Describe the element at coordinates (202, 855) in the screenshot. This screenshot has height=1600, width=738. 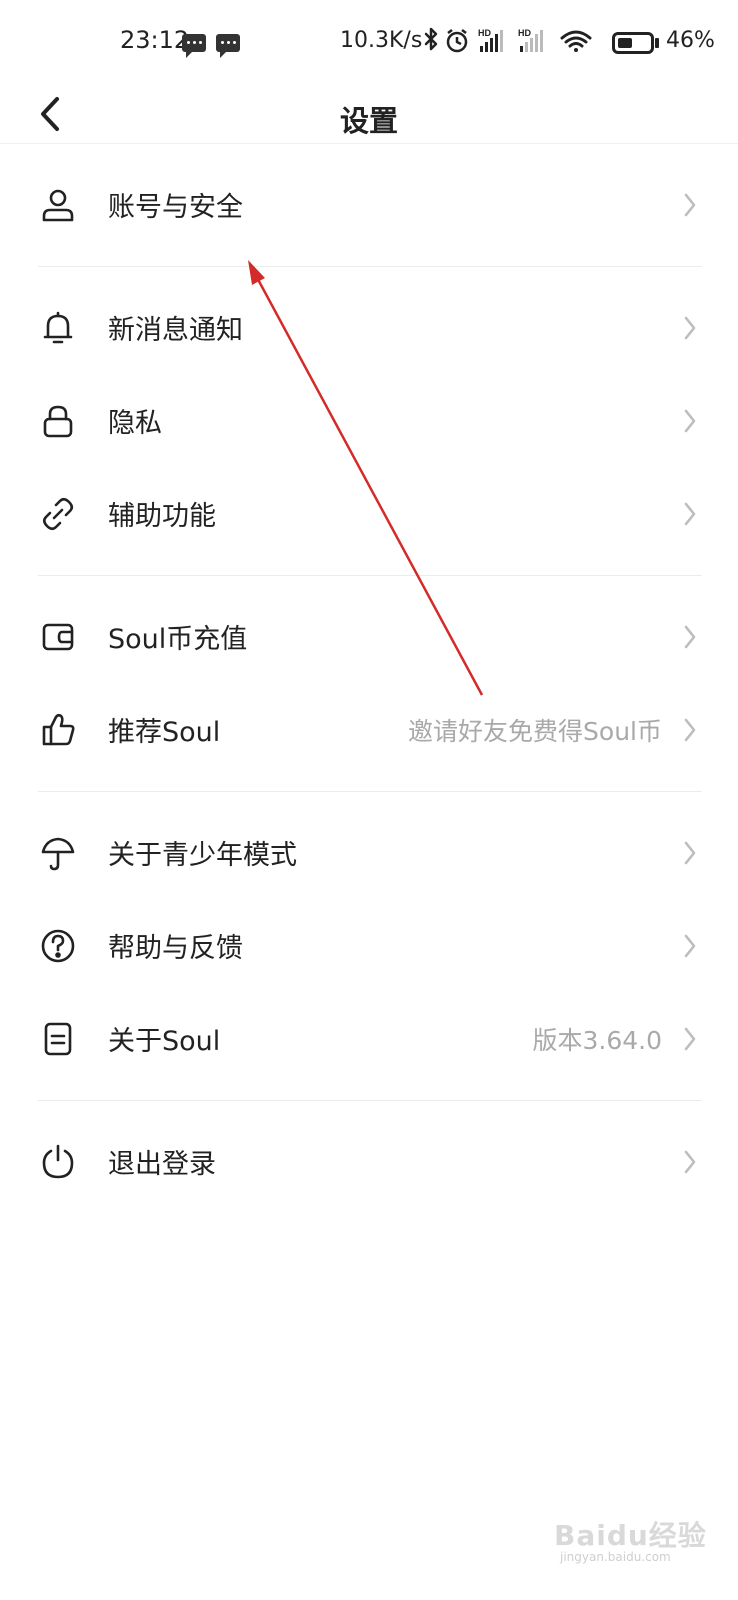
I see `settings-row-label: 关于青少年模式` at that location.